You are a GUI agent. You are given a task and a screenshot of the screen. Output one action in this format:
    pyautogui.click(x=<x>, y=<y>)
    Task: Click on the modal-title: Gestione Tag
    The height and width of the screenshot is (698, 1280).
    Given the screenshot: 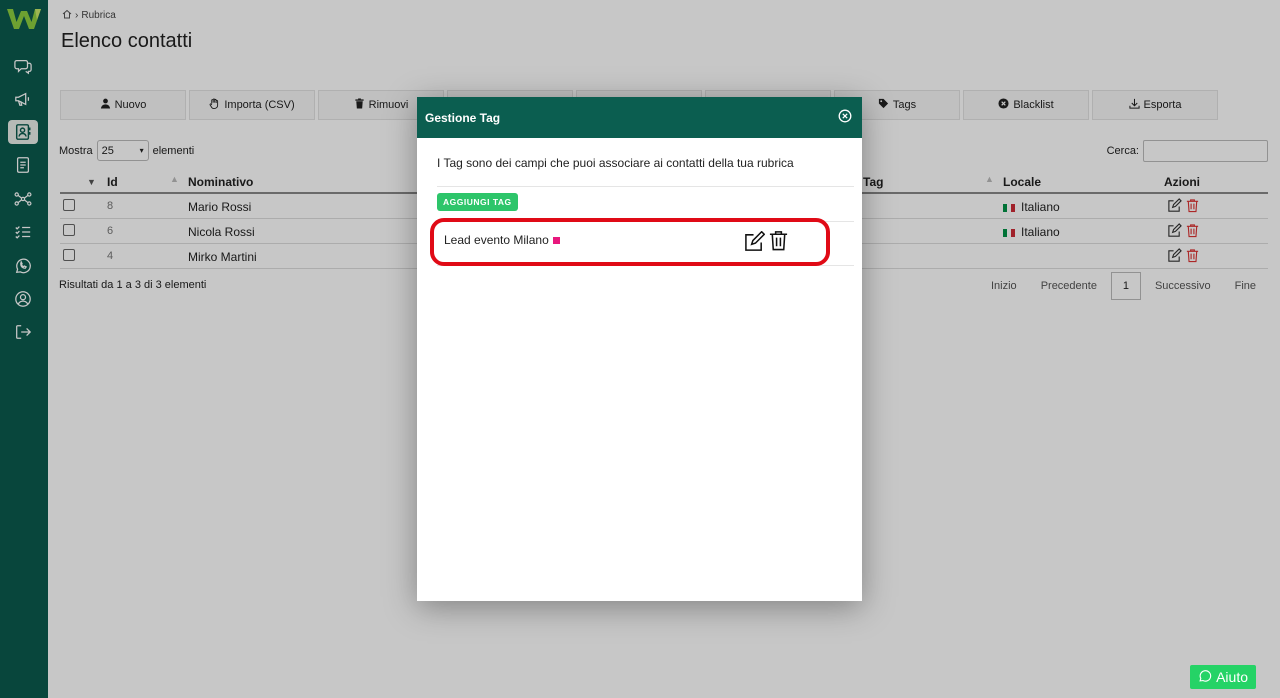 What is the action you would take?
    pyautogui.click(x=463, y=117)
    